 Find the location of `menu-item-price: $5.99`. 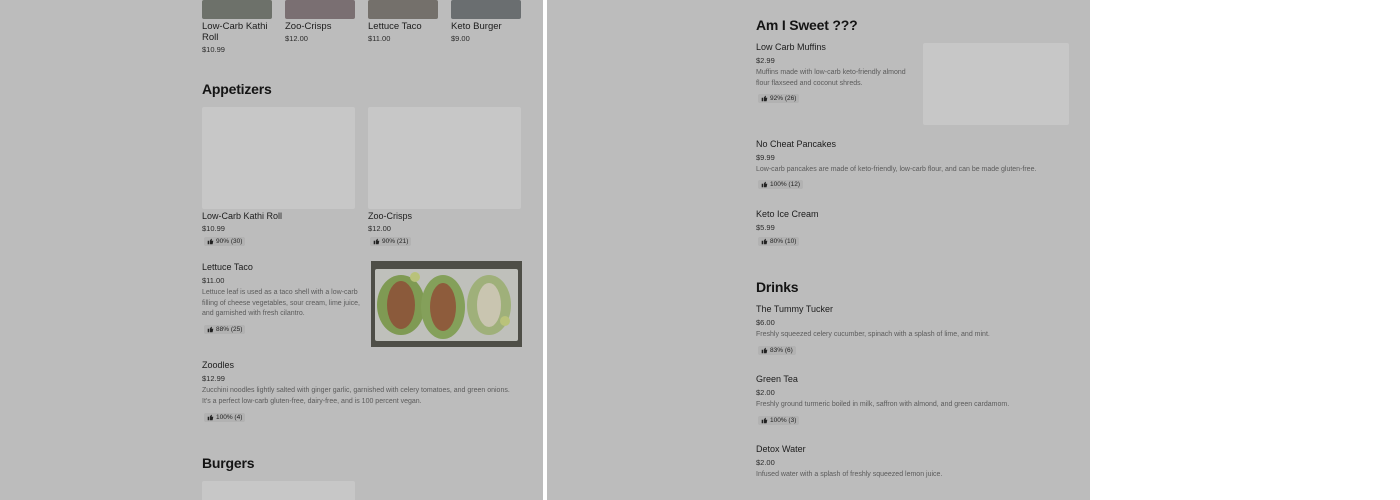

menu-item-price: $5.99 is located at coordinates (765, 227).